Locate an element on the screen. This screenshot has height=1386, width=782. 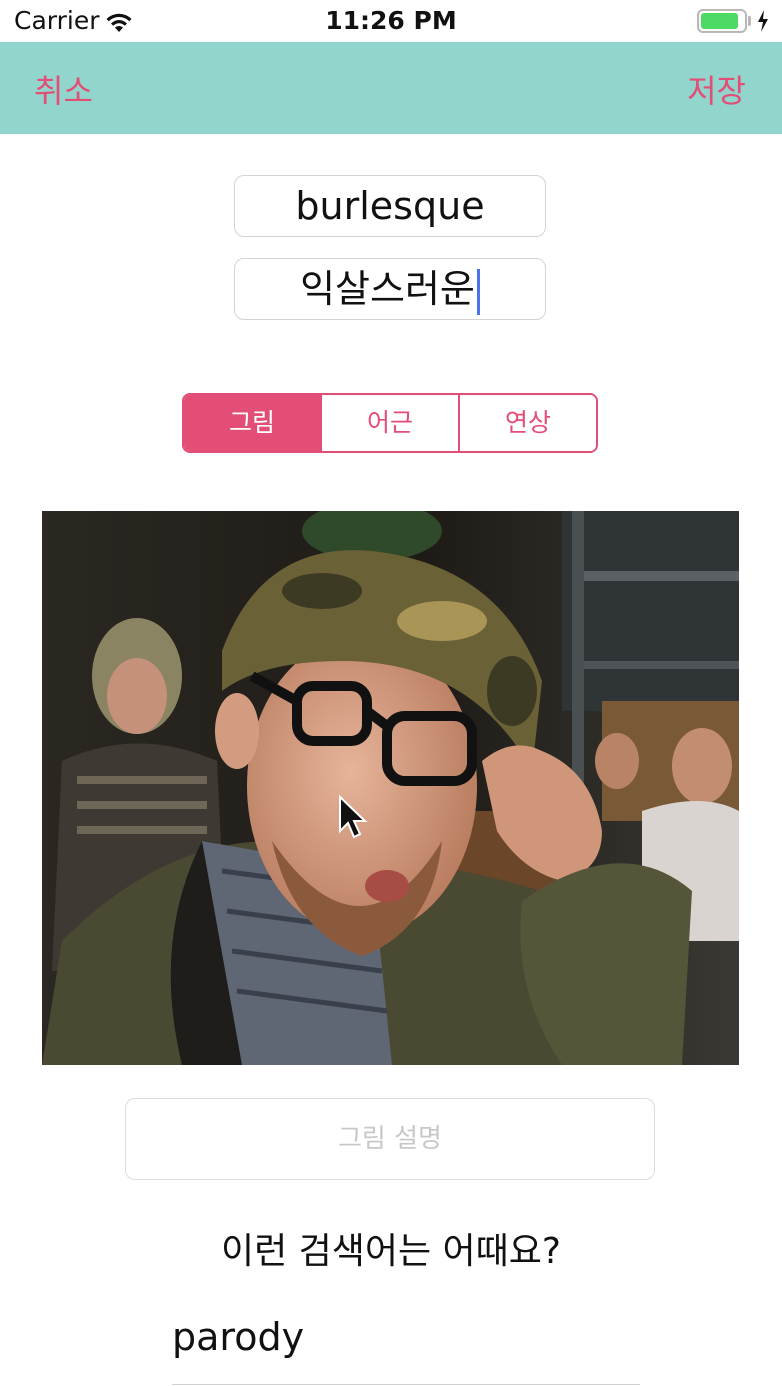
suggestion-item: parody is located at coordinates (238, 1337).